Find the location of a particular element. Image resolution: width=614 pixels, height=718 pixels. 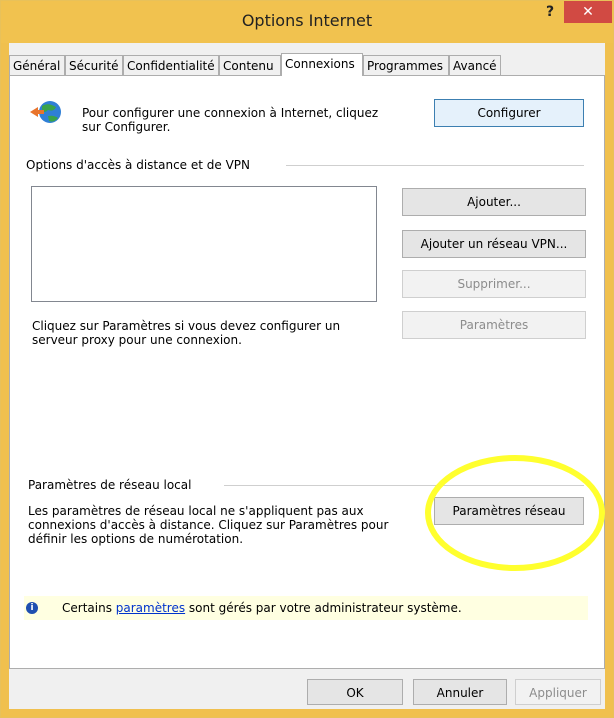

appliquer-button: Appliquer is located at coordinates (558, 692).